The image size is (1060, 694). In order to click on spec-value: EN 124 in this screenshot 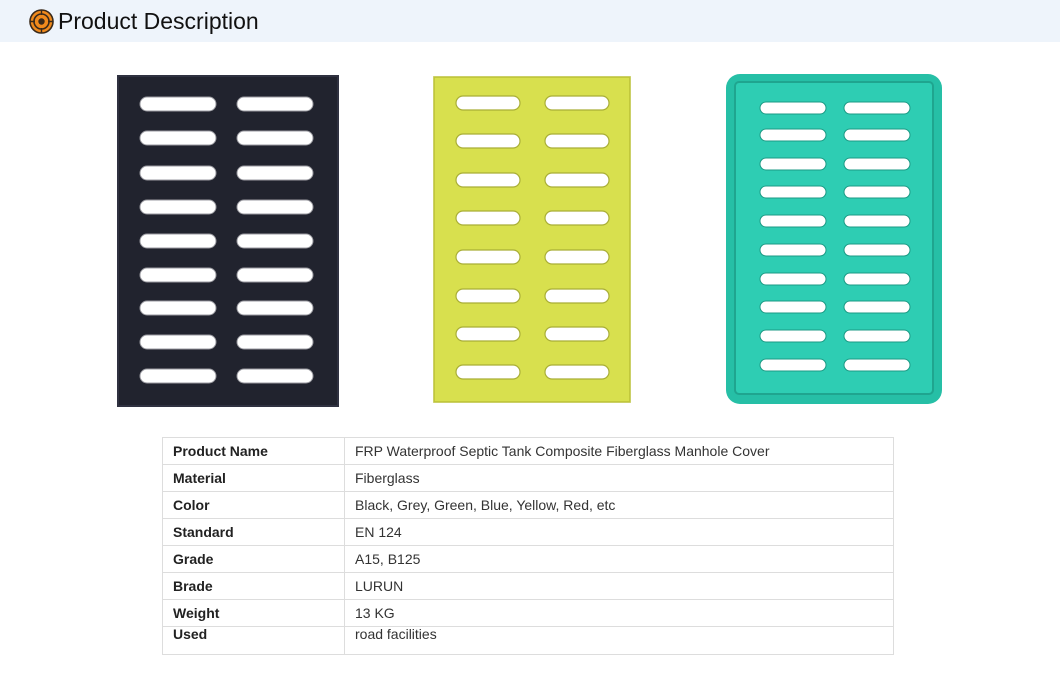, I will do `click(619, 532)`.